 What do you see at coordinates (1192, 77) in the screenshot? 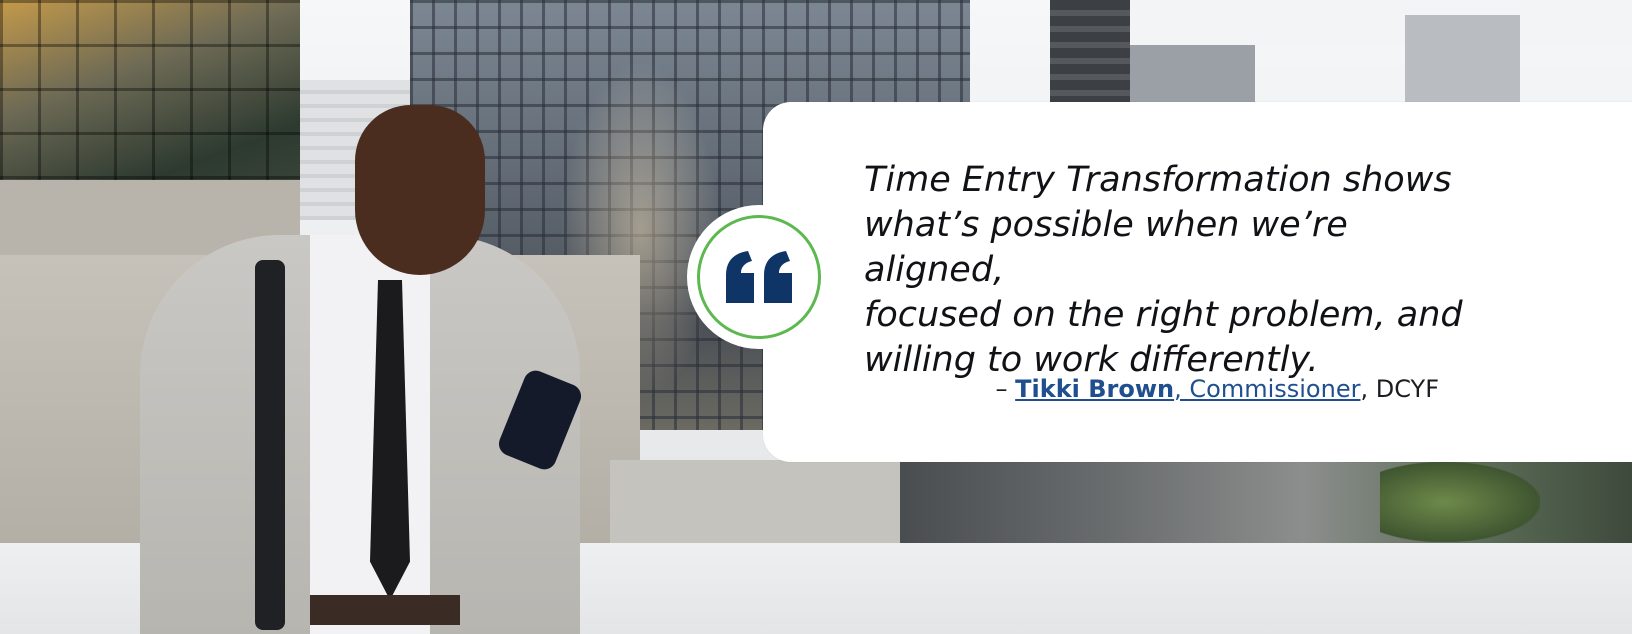
I see `building-right-grey` at bounding box center [1192, 77].